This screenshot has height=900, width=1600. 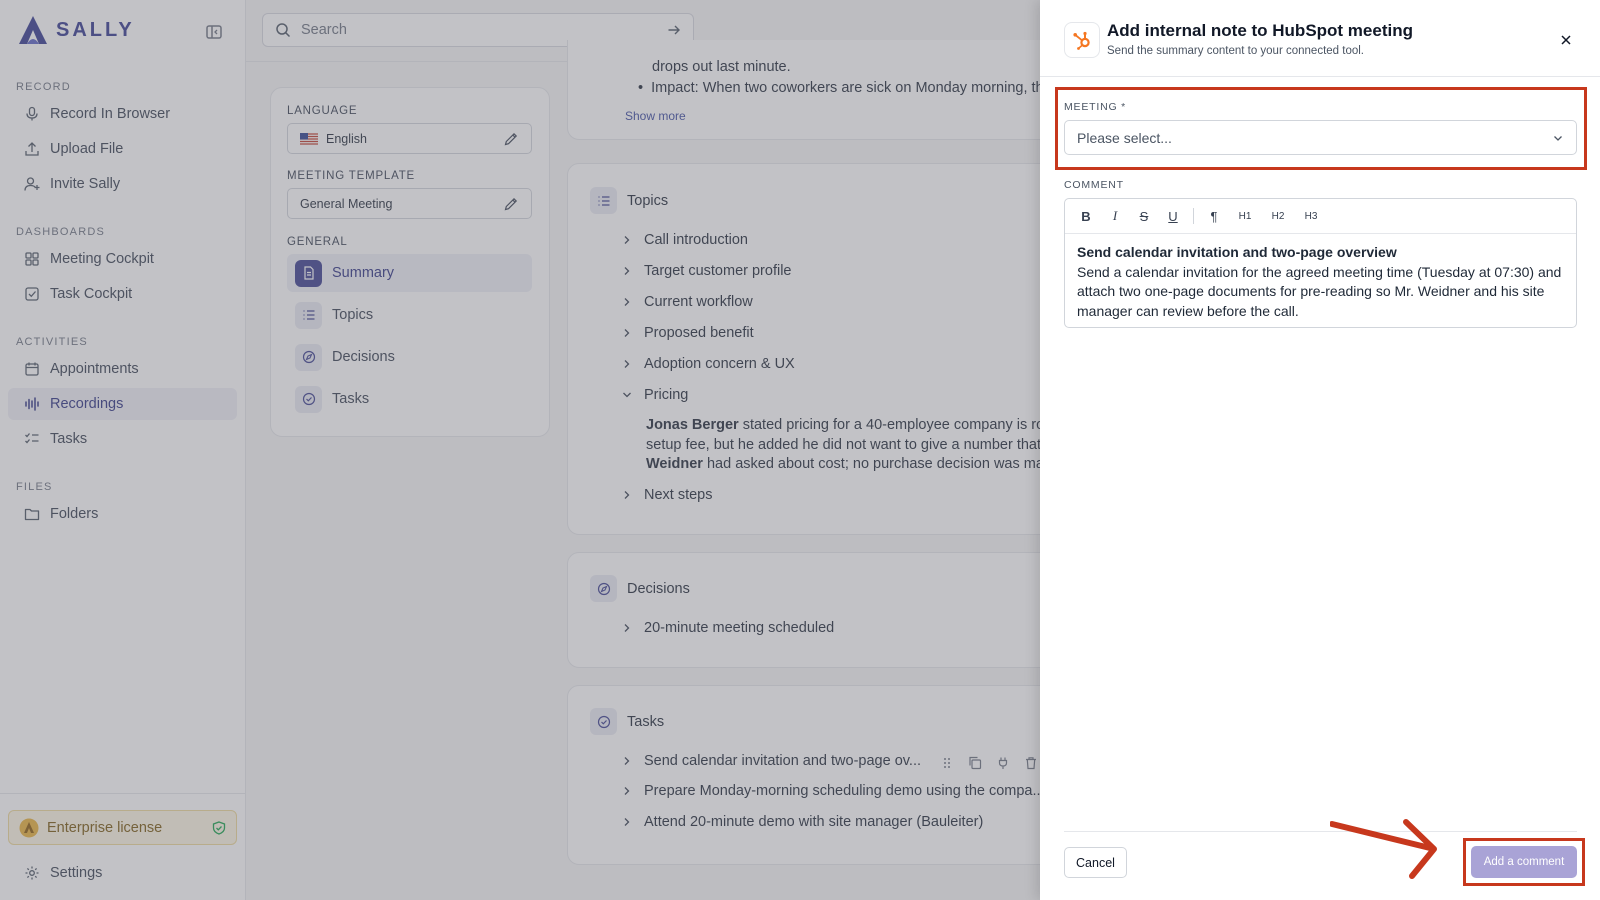 What do you see at coordinates (1566, 40) in the screenshot?
I see `close-icon` at bounding box center [1566, 40].